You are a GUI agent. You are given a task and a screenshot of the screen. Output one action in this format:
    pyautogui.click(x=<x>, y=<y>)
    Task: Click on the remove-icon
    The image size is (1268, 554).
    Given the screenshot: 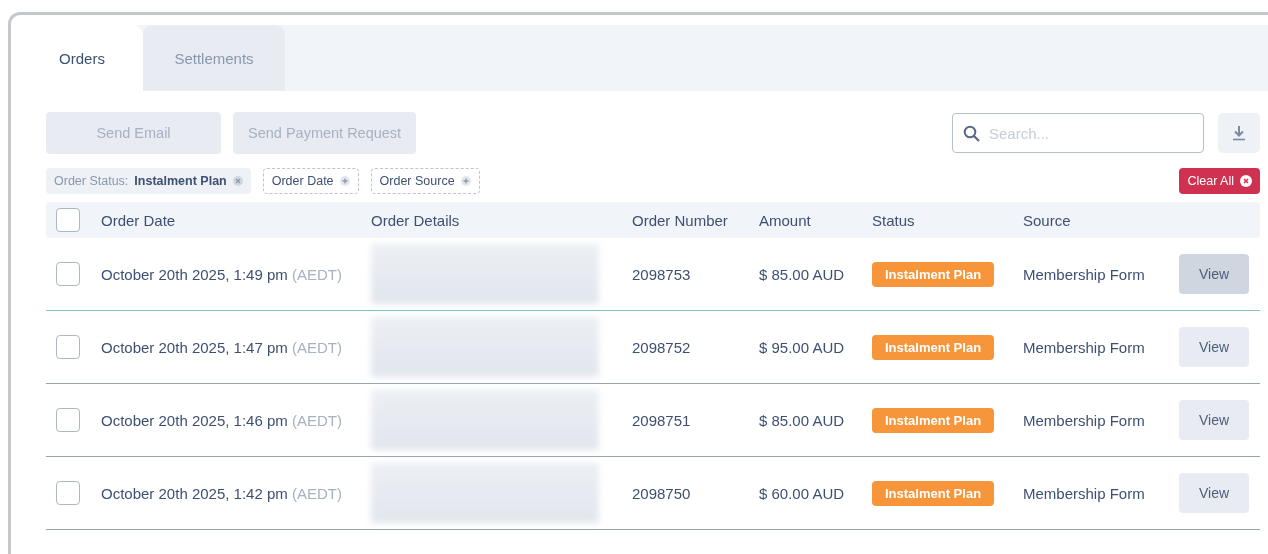 What is the action you would take?
    pyautogui.click(x=237, y=181)
    